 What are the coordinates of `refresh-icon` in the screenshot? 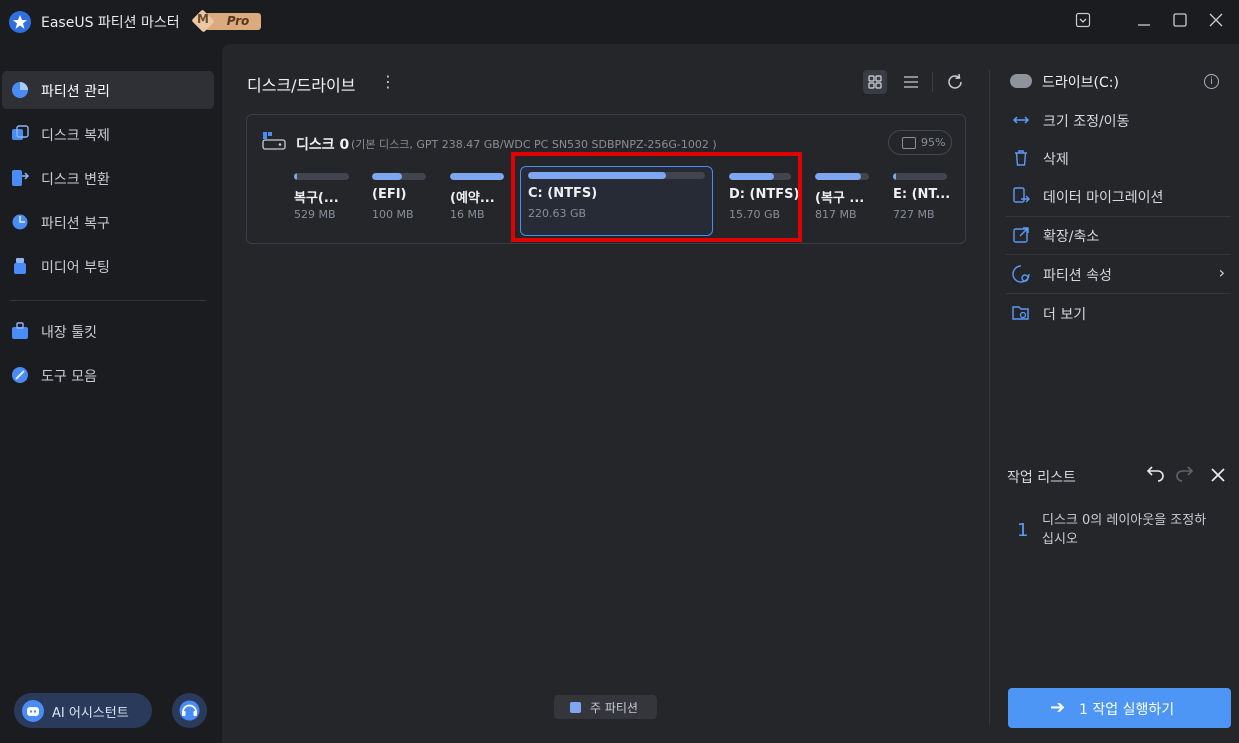 It's located at (955, 82).